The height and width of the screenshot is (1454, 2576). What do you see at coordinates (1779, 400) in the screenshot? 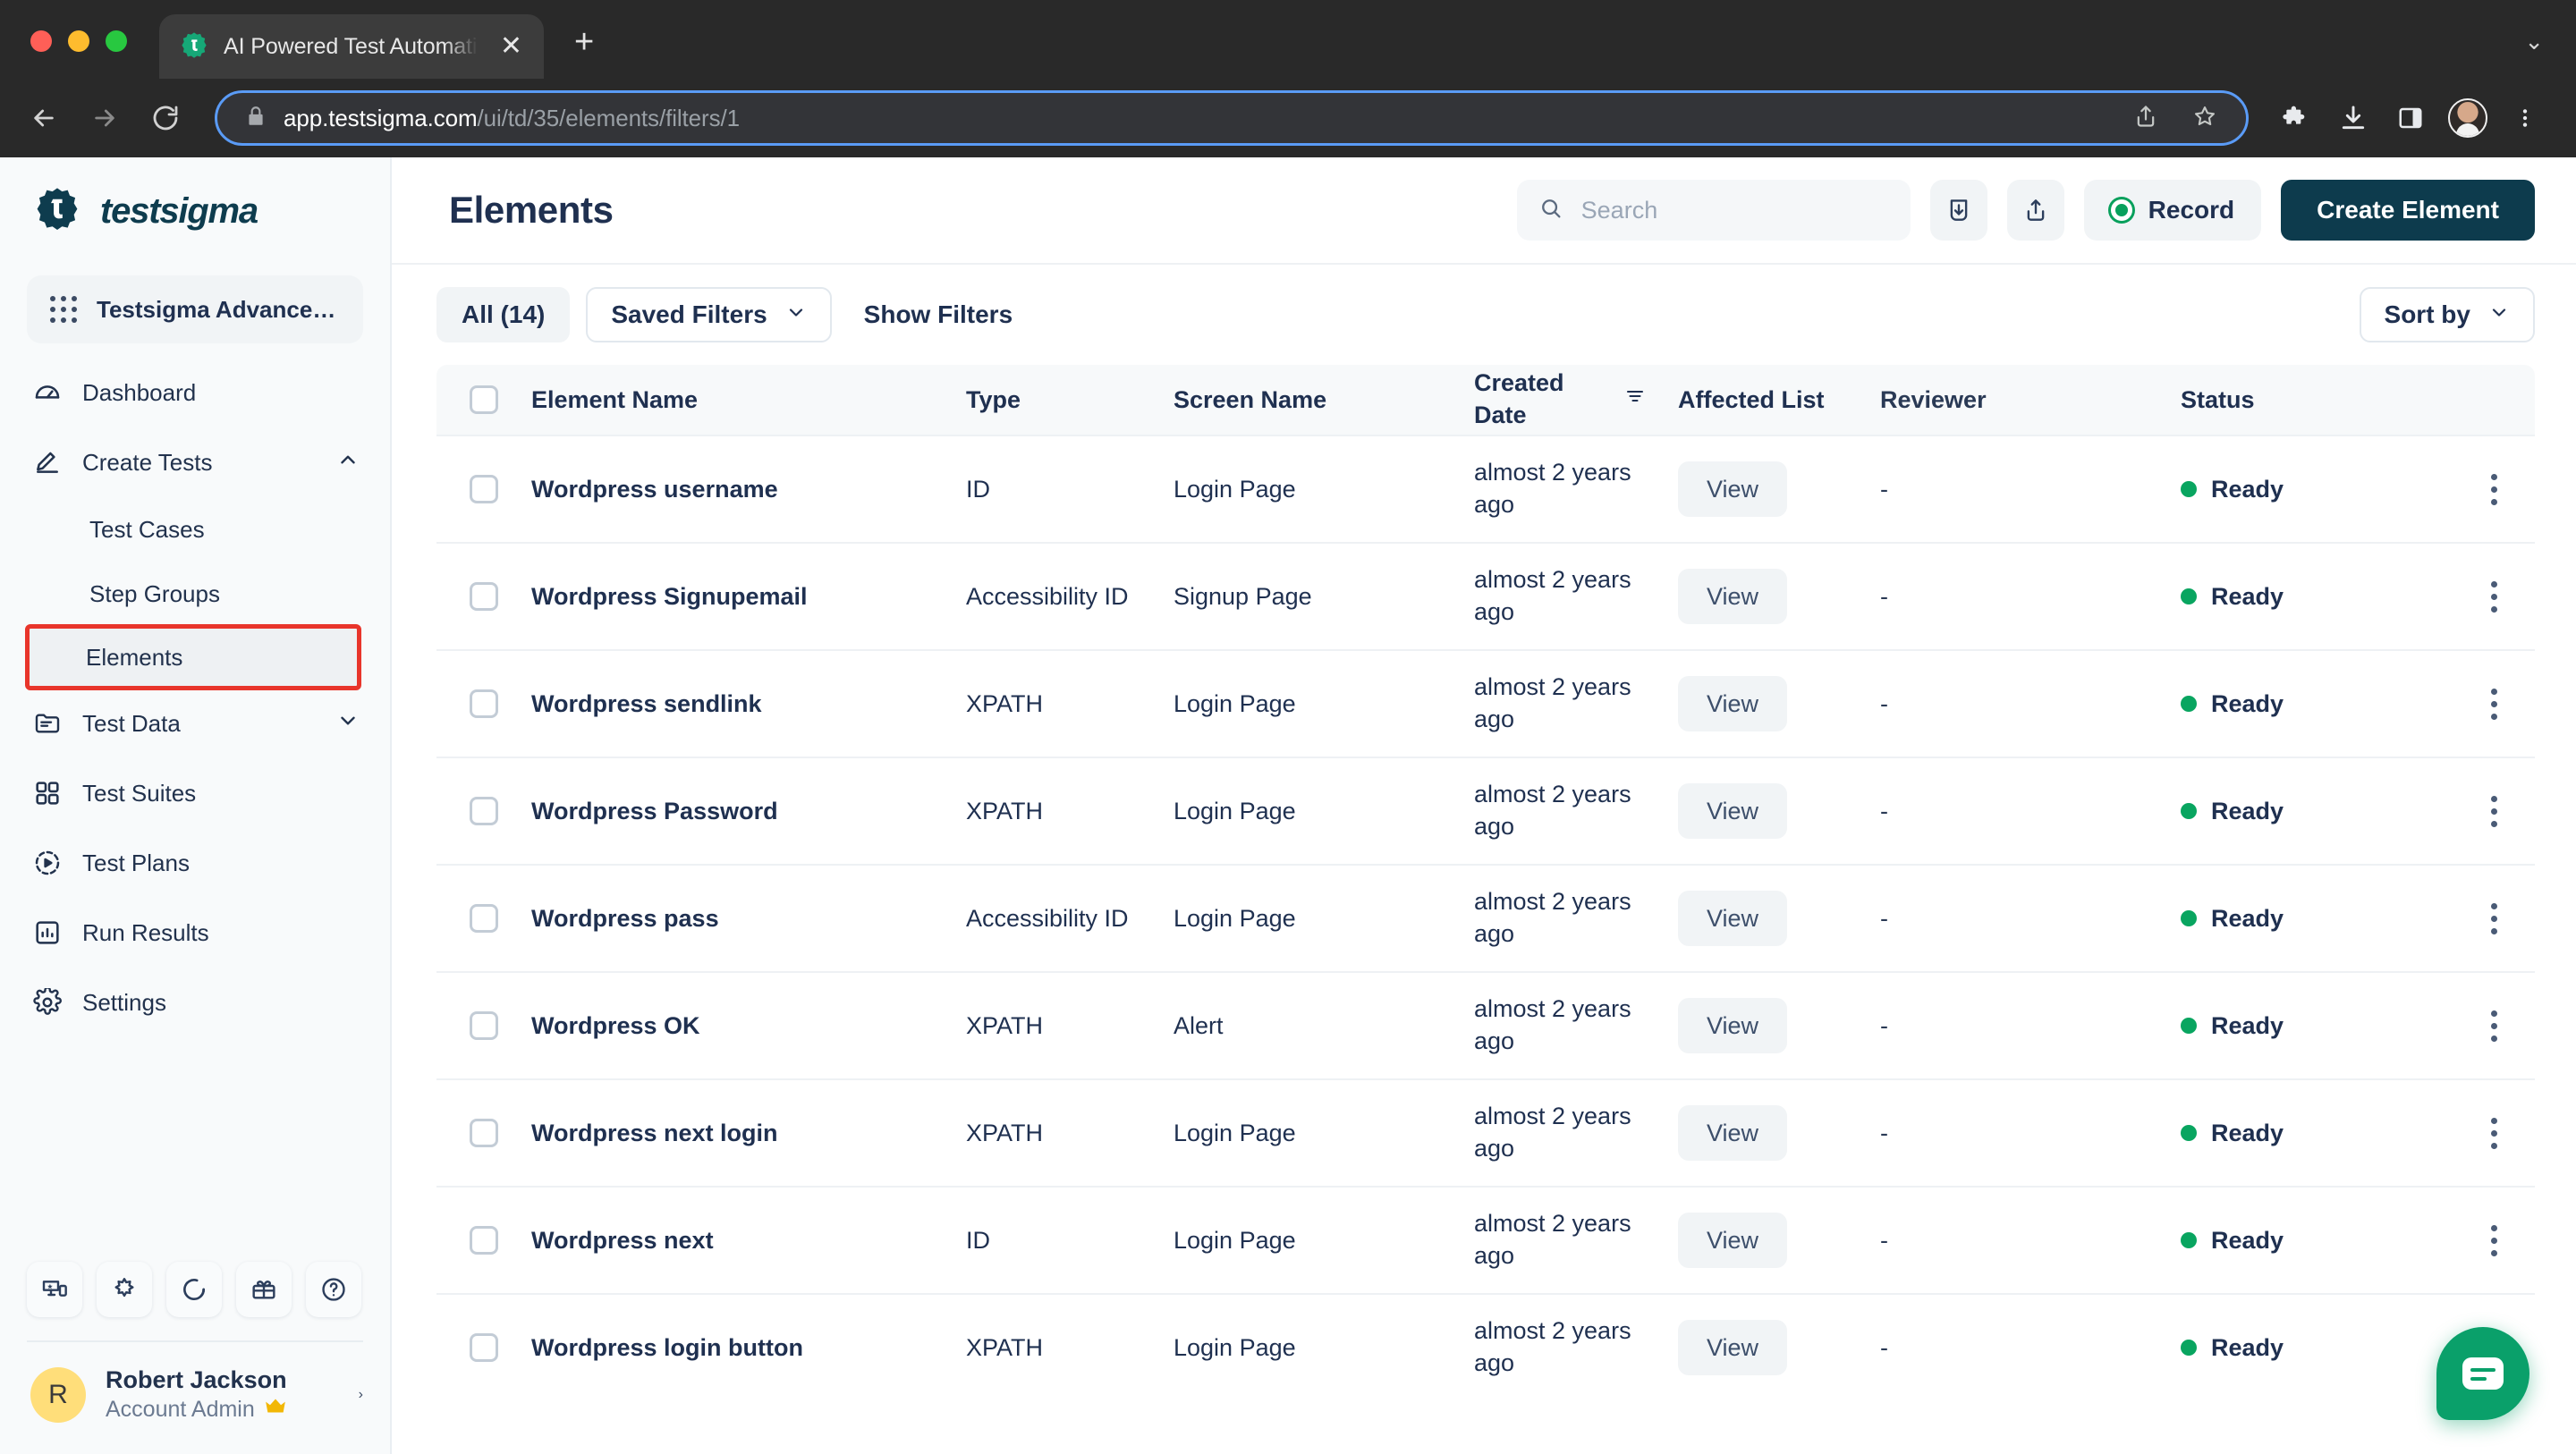
I see `column-header-affected-list: Affected List` at bounding box center [1779, 400].